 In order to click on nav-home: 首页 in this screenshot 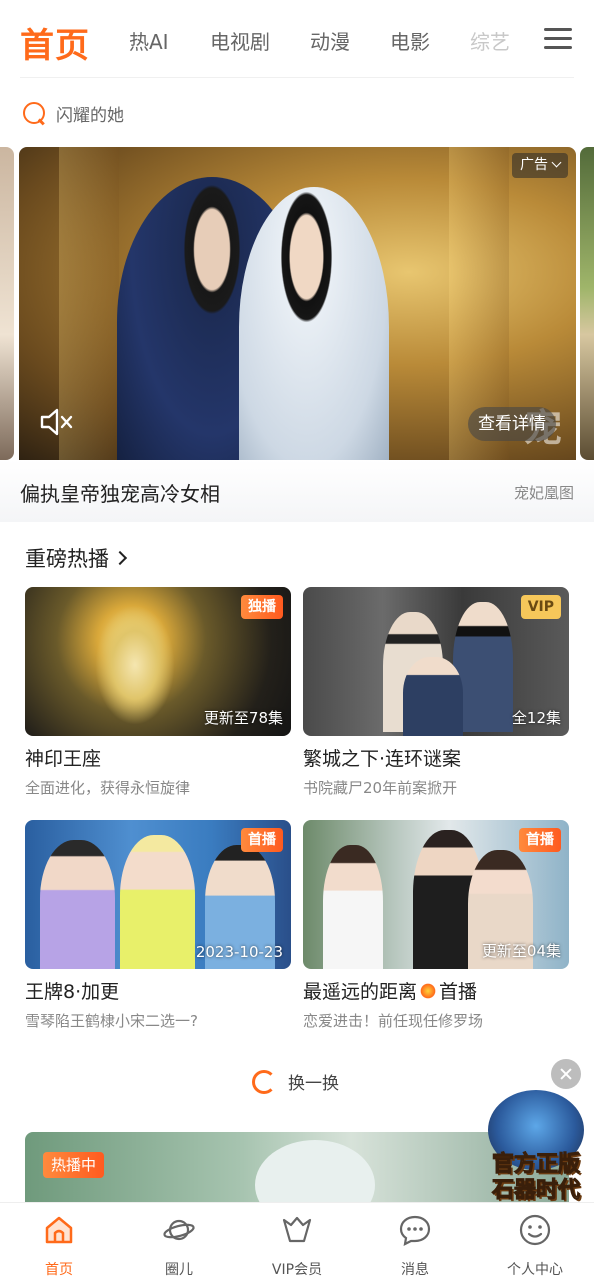, I will do `click(59, 1246)`.